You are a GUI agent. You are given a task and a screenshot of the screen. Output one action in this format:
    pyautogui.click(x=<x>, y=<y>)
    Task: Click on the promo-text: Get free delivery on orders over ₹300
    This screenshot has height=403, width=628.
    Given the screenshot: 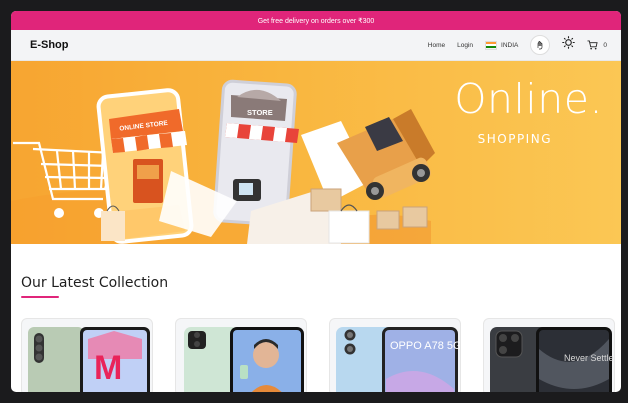 What is the action you would take?
    pyautogui.click(x=316, y=21)
    